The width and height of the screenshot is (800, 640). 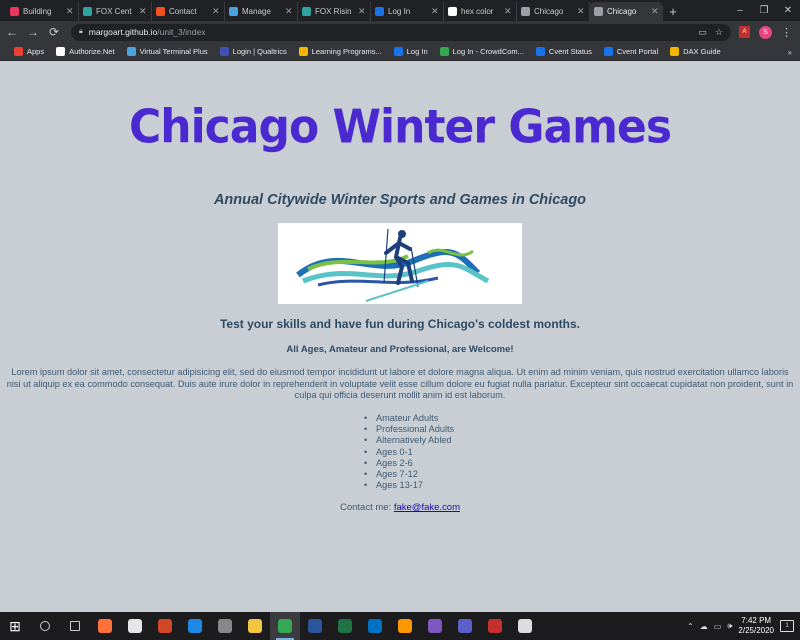 I want to click on word-icon, so click(x=315, y=626).